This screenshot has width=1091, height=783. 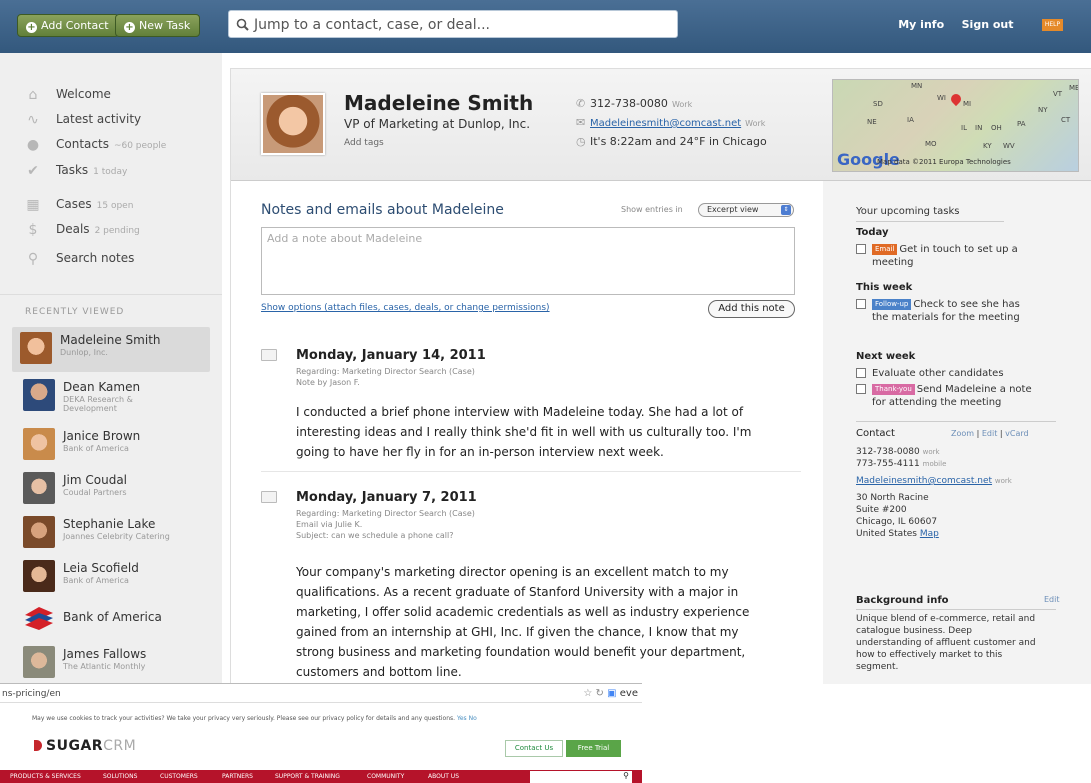 What do you see at coordinates (902, 600) in the screenshot?
I see `background-heading: Background info` at bounding box center [902, 600].